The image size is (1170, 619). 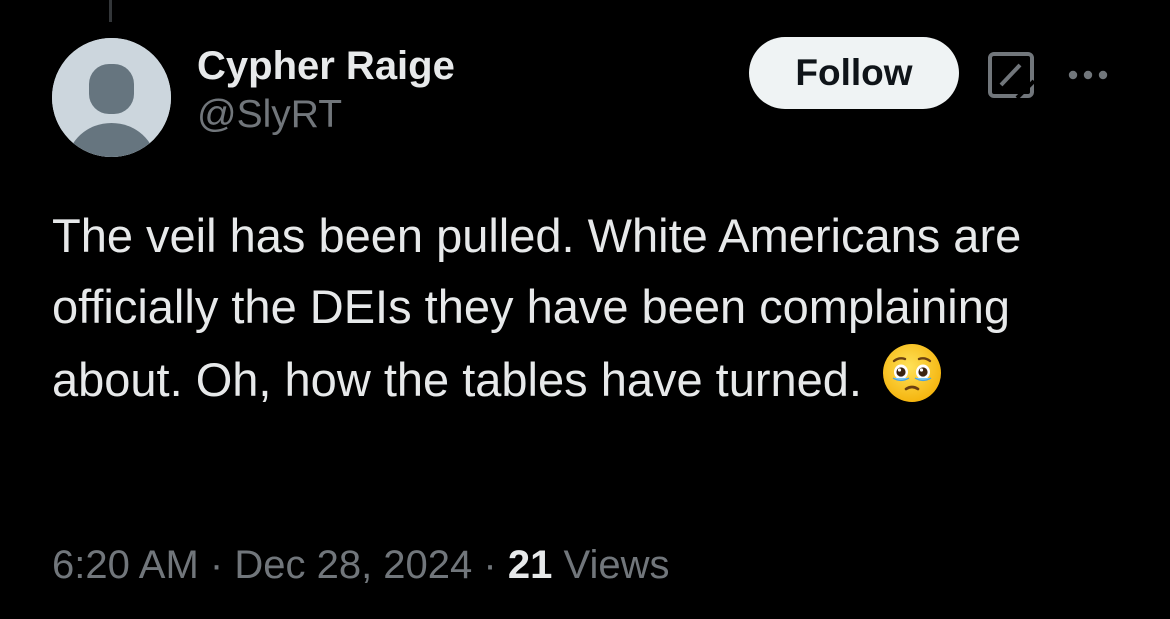 What do you see at coordinates (326, 115) in the screenshot?
I see `author-handle: @SlyRT` at bounding box center [326, 115].